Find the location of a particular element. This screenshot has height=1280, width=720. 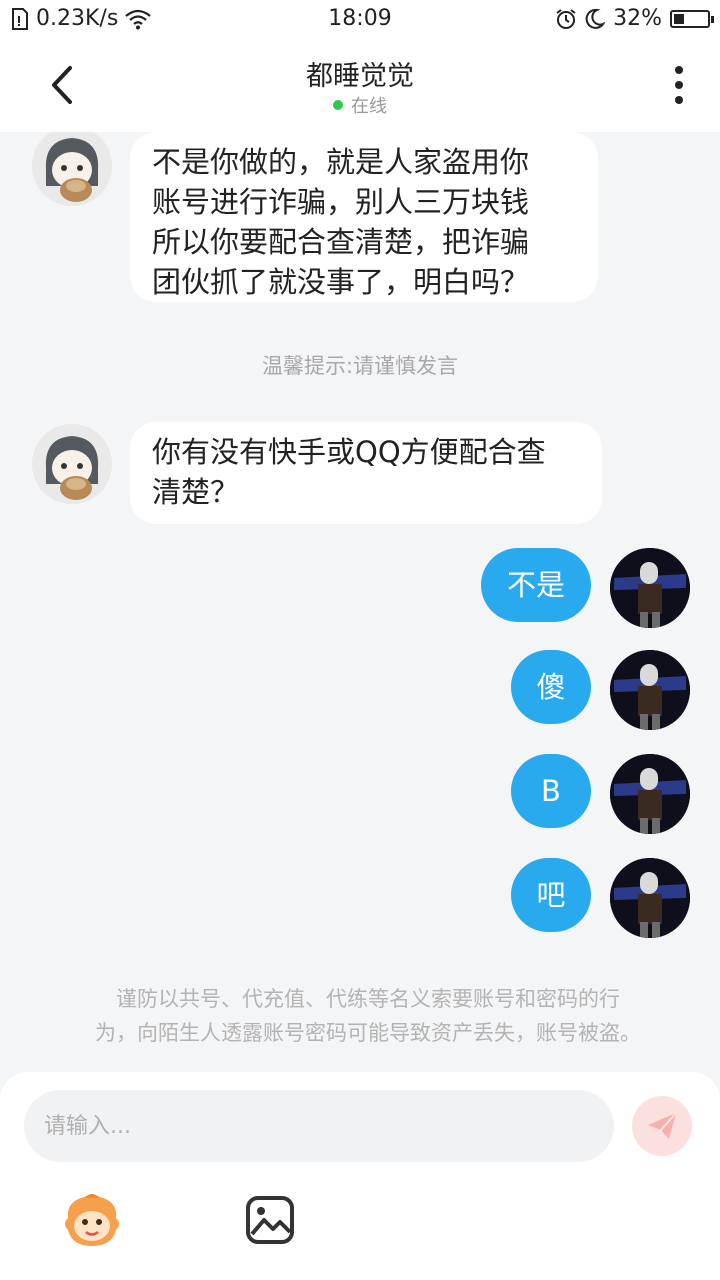

send-button is located at coordinates (662, 1126).